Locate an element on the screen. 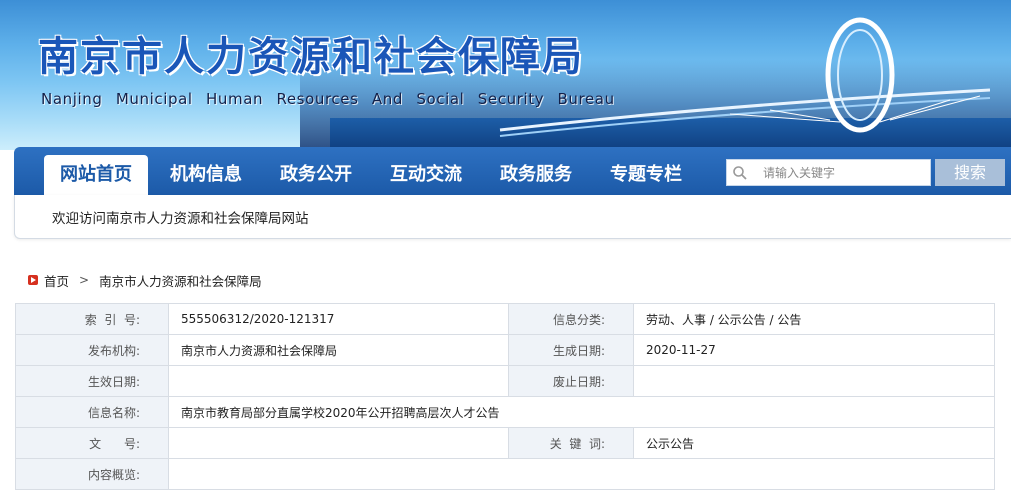 The height and width of the screenshot is (495, 1011). table-row: 文 号: 关 键 词: 公示公告 is located at coordinates (505, 443).